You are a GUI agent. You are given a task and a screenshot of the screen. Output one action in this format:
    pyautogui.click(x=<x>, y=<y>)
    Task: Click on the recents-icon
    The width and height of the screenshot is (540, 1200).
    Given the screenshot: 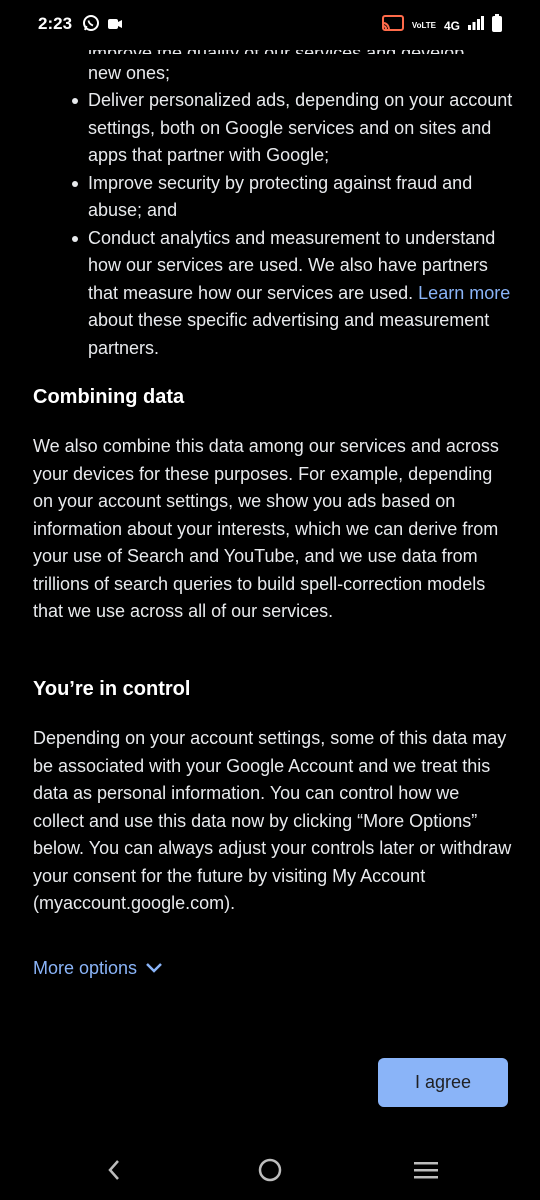 What is the action you would take?
    pyautogui.click(x=426, y=1172)
    